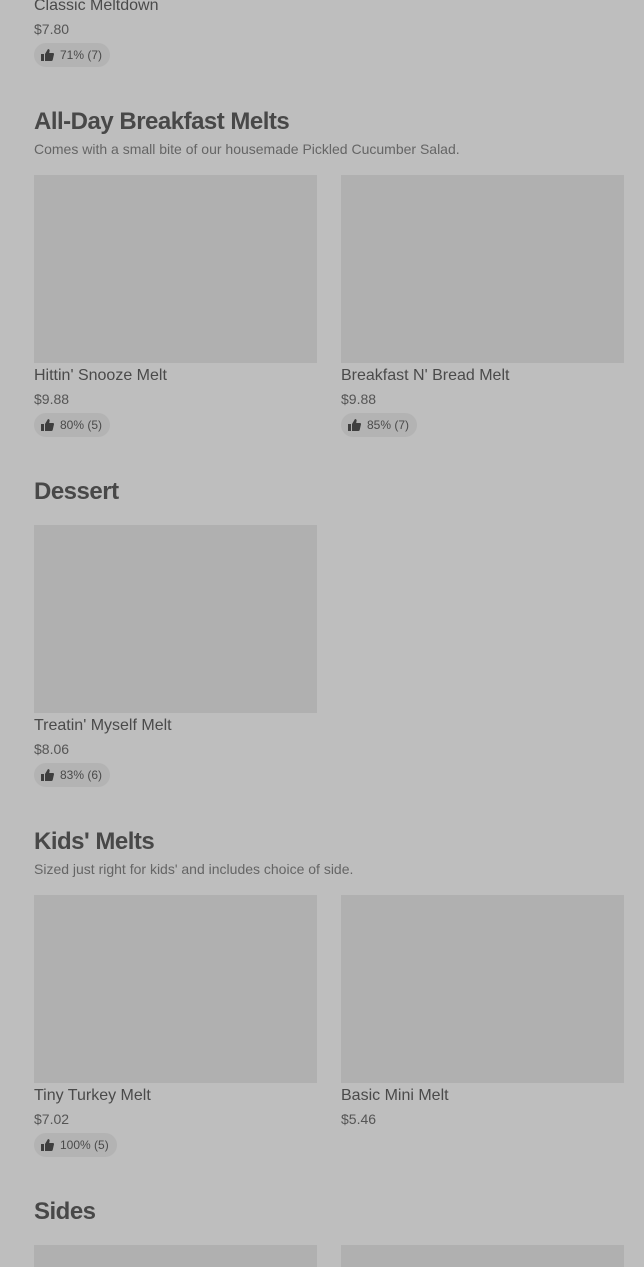  I want to click on item-price: $7.80, so click(52, 29).